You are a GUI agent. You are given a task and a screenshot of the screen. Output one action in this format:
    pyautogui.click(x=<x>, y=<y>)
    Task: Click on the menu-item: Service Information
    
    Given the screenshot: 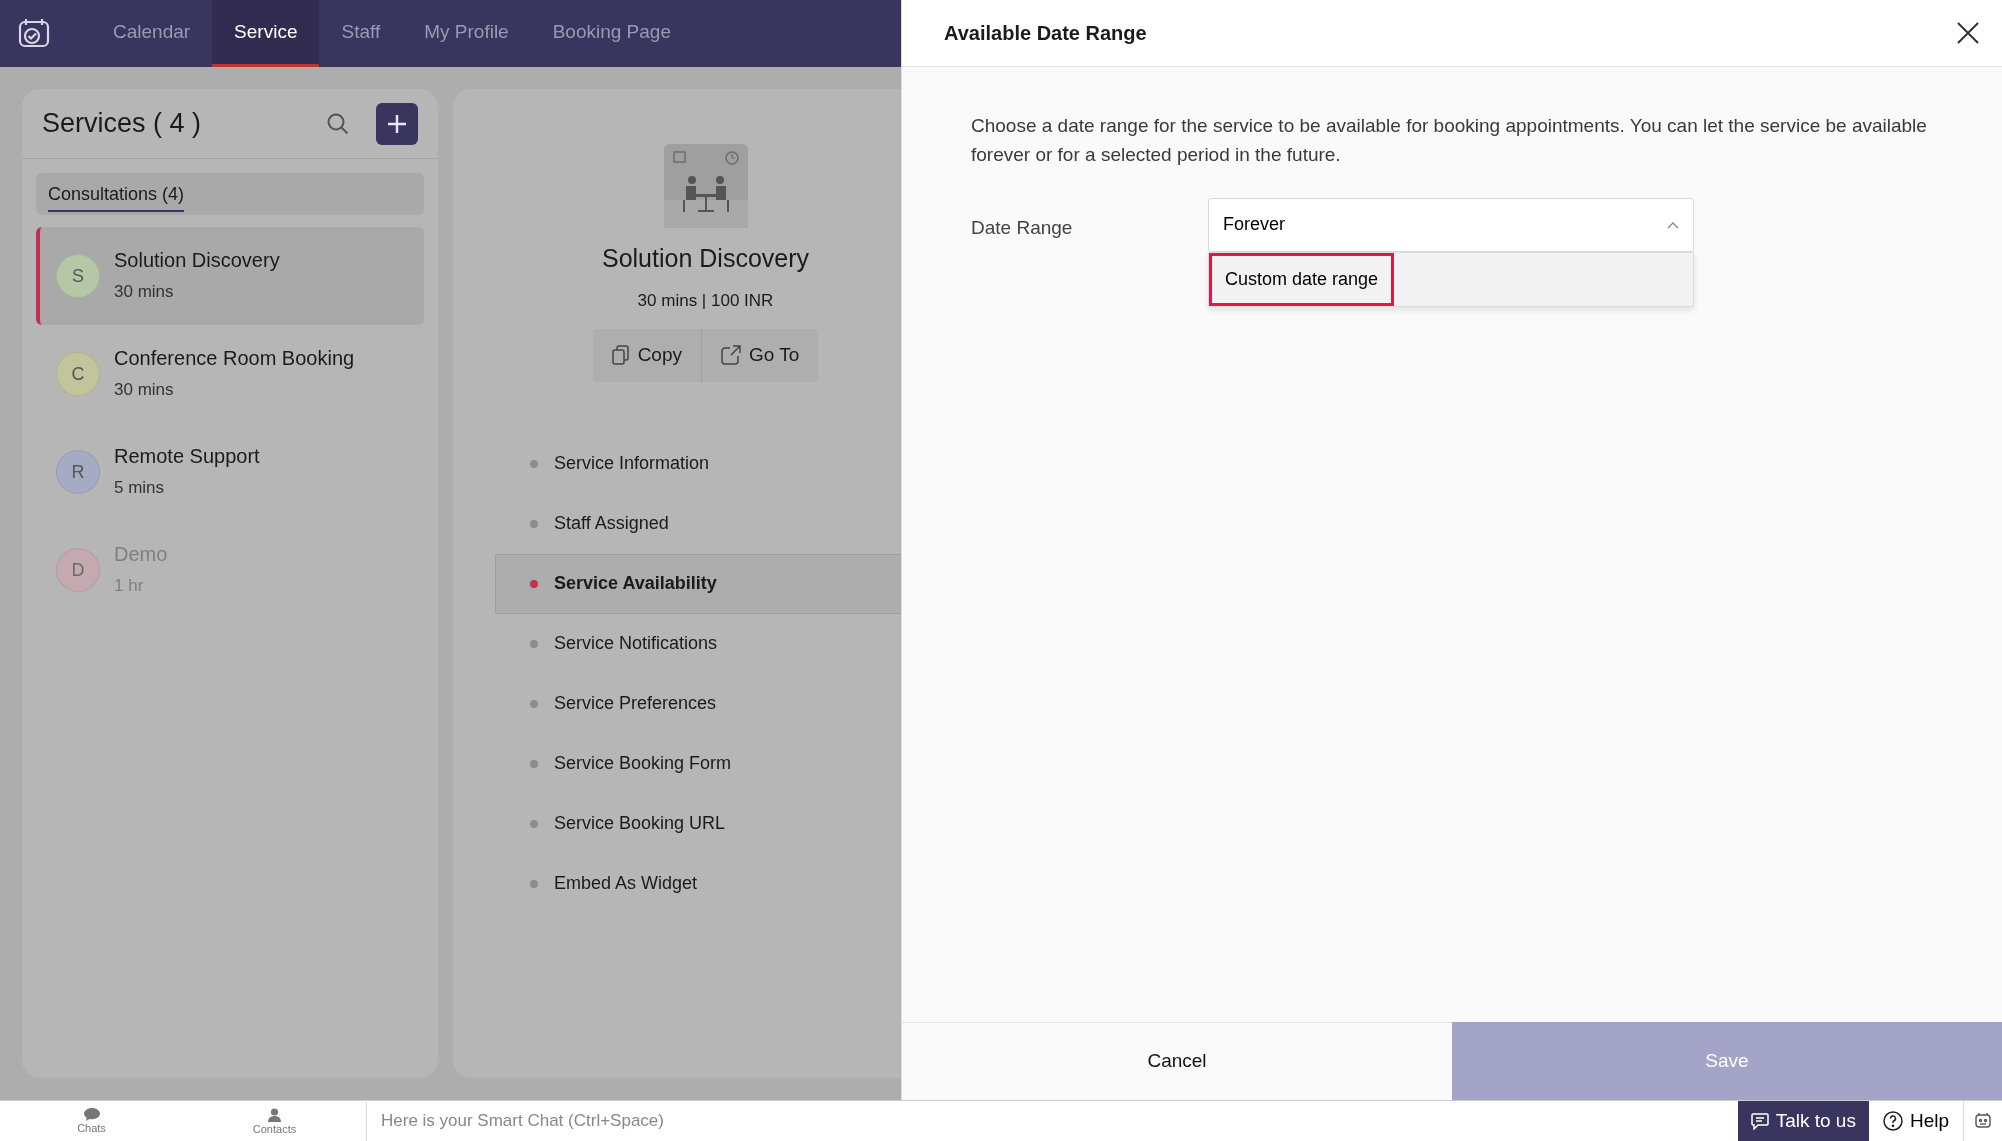 What is the action you would take?
    pyautogui.click(x=698, y=463)
    